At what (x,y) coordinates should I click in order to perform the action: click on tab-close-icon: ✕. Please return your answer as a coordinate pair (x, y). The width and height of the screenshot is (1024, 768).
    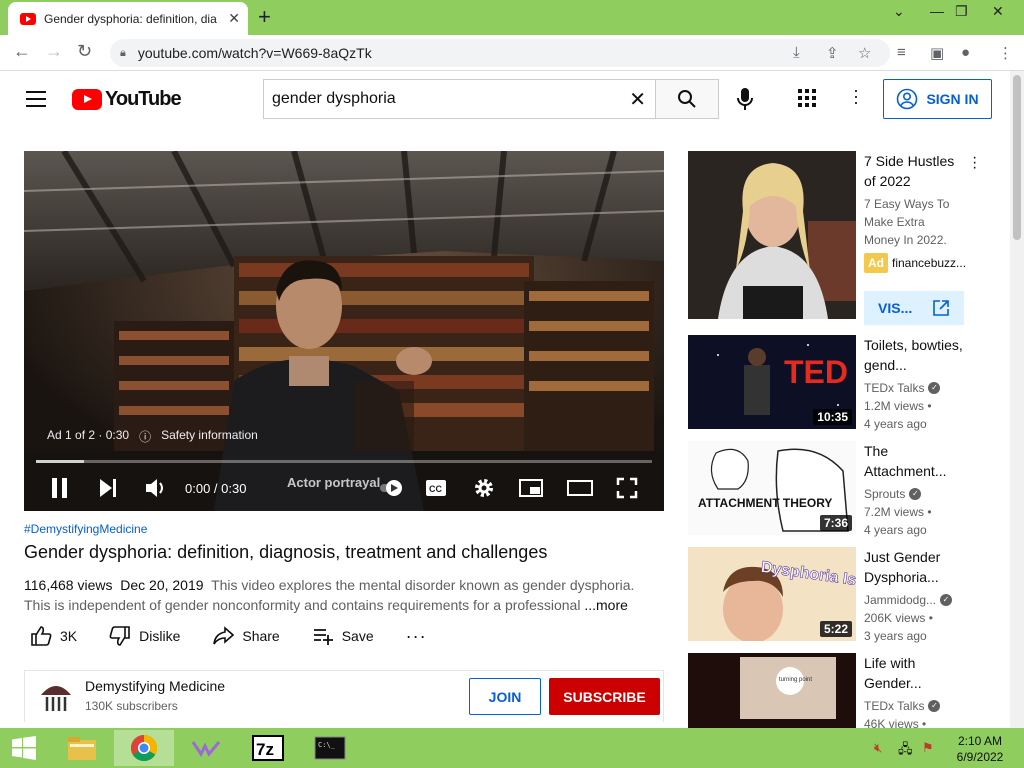
    Looking at the image, I should click on (234, 18).